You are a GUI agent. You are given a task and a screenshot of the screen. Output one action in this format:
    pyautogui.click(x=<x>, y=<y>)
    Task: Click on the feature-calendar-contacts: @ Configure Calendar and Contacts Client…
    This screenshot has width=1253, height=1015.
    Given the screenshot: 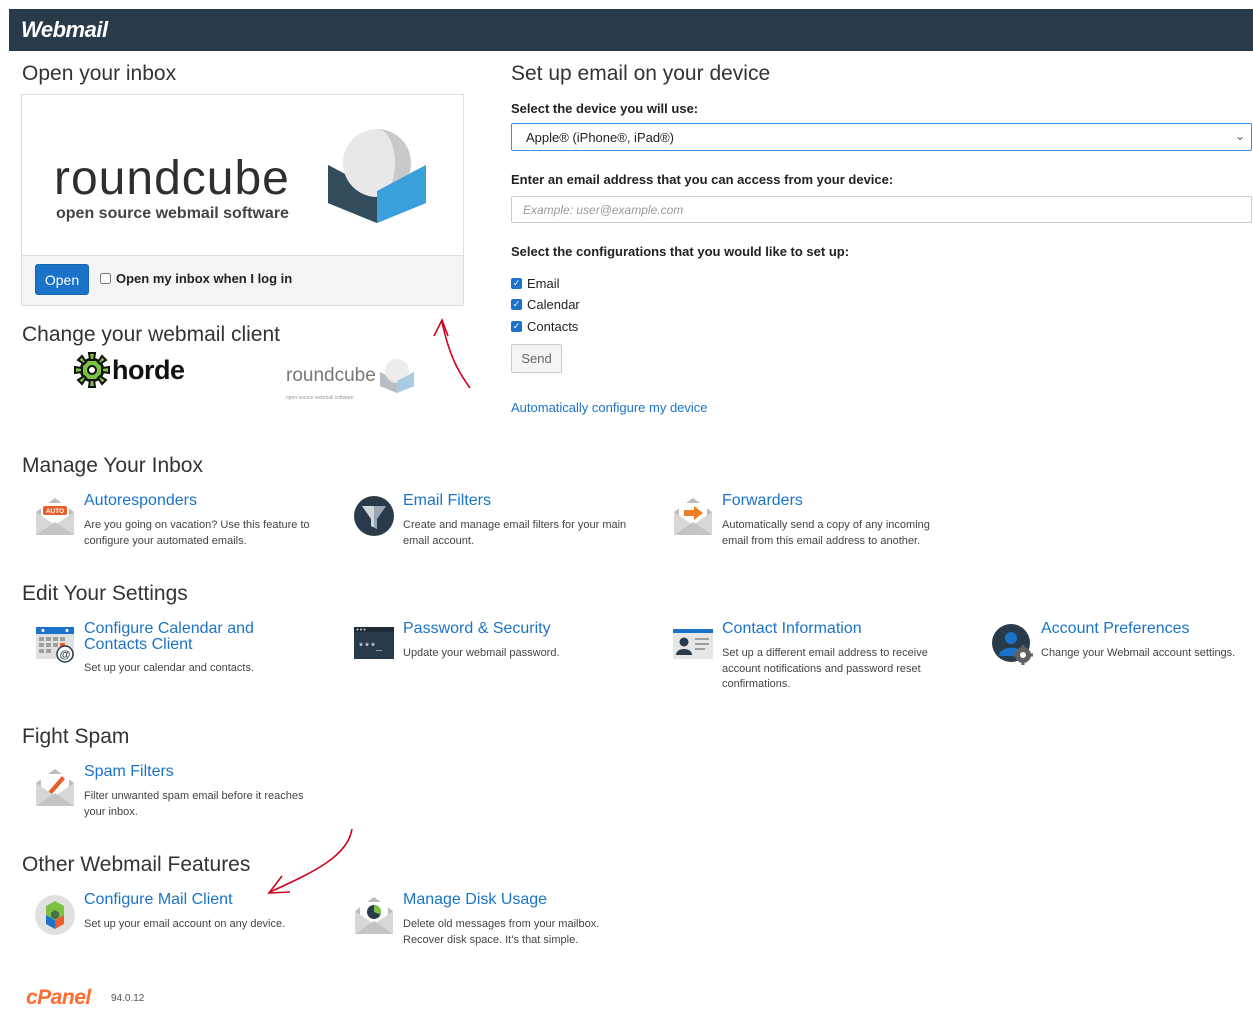 What is the action you would take?
    pyautogui.click(x=189, y=651)
    